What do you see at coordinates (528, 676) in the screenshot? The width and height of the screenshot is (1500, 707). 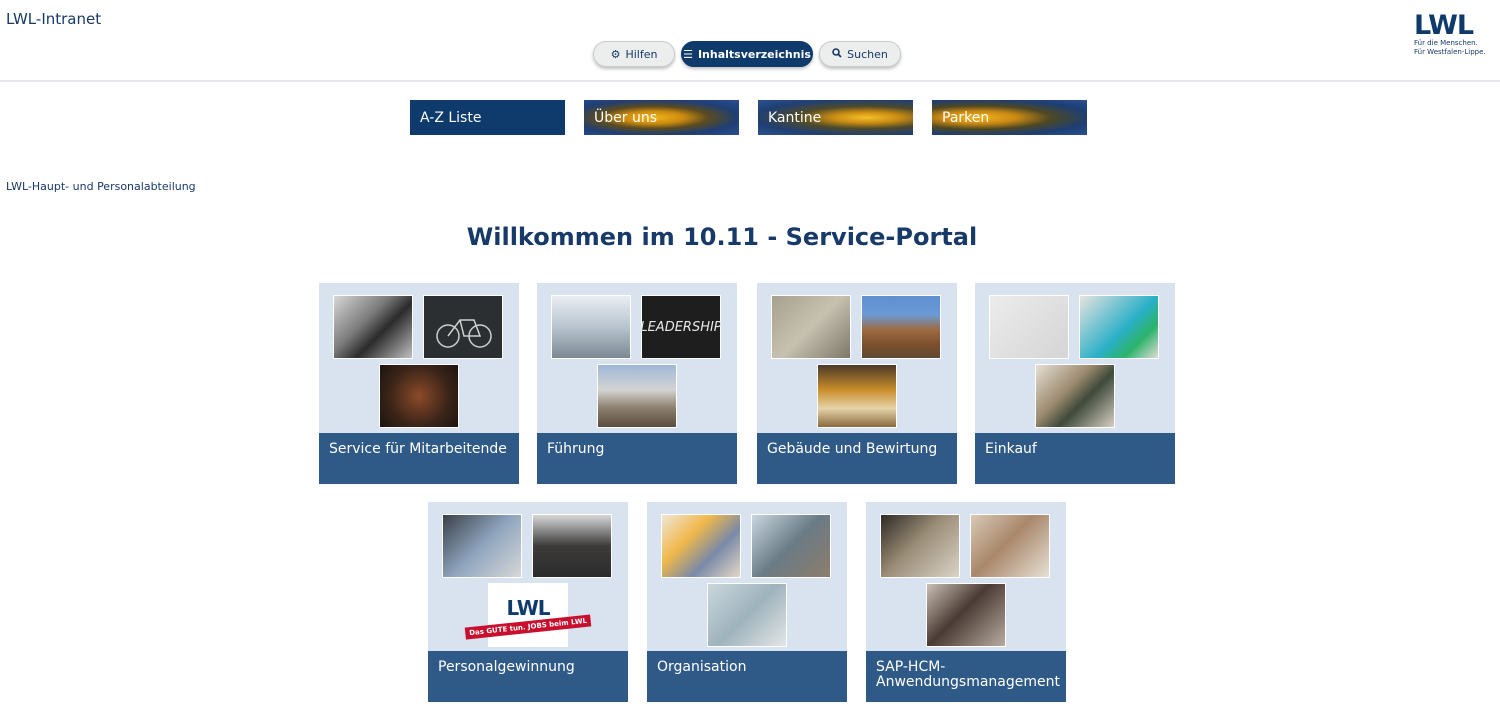 I see `tile-caption: Personalgewinnung` at bounding box center [528, 676].